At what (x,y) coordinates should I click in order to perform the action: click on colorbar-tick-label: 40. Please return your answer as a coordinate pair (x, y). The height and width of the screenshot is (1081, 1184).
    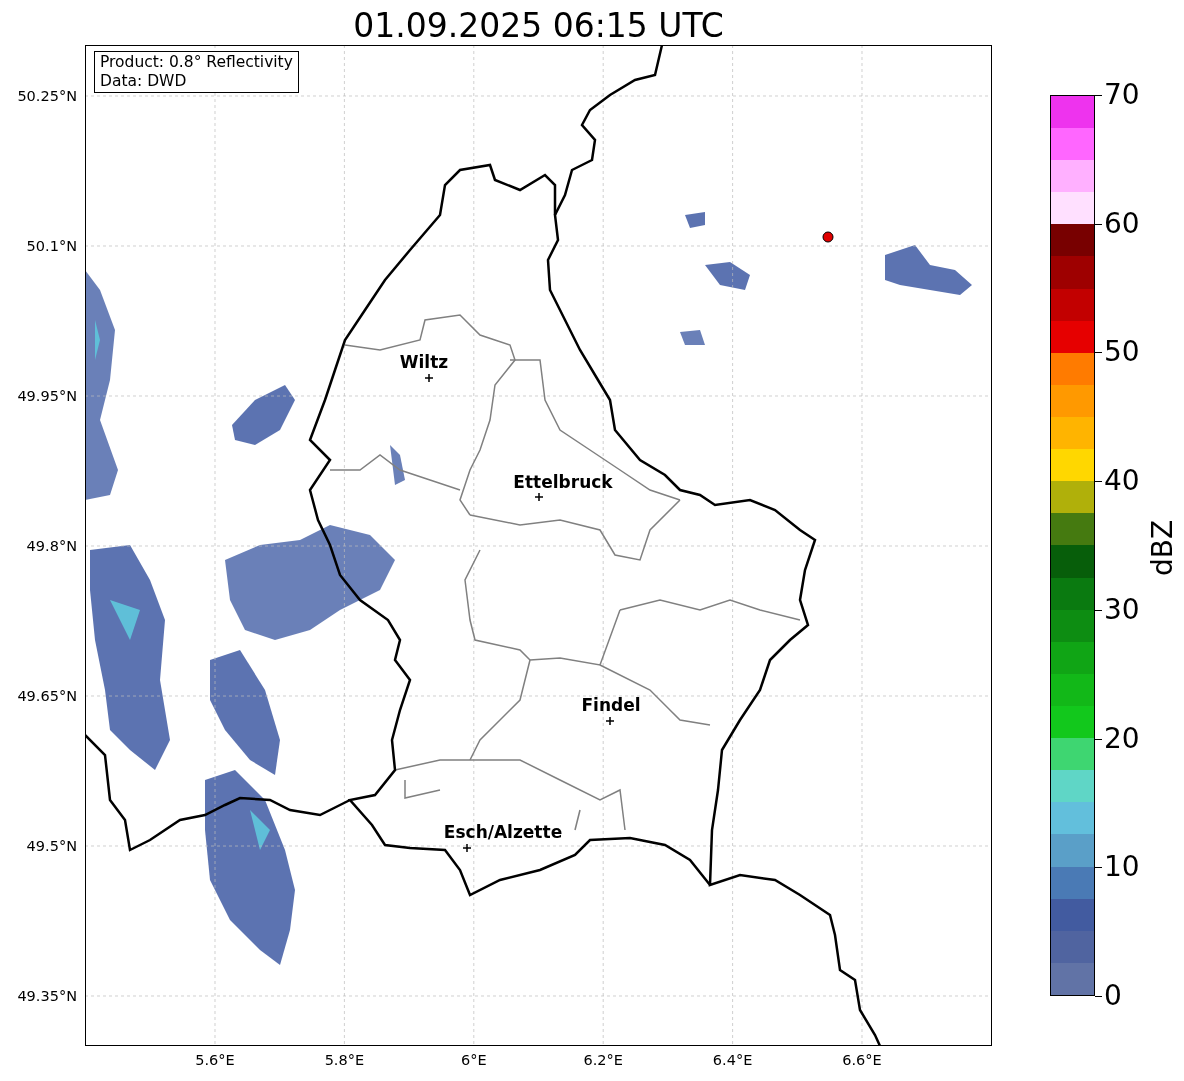
    Looking at the image, I should click on (1122, 481).